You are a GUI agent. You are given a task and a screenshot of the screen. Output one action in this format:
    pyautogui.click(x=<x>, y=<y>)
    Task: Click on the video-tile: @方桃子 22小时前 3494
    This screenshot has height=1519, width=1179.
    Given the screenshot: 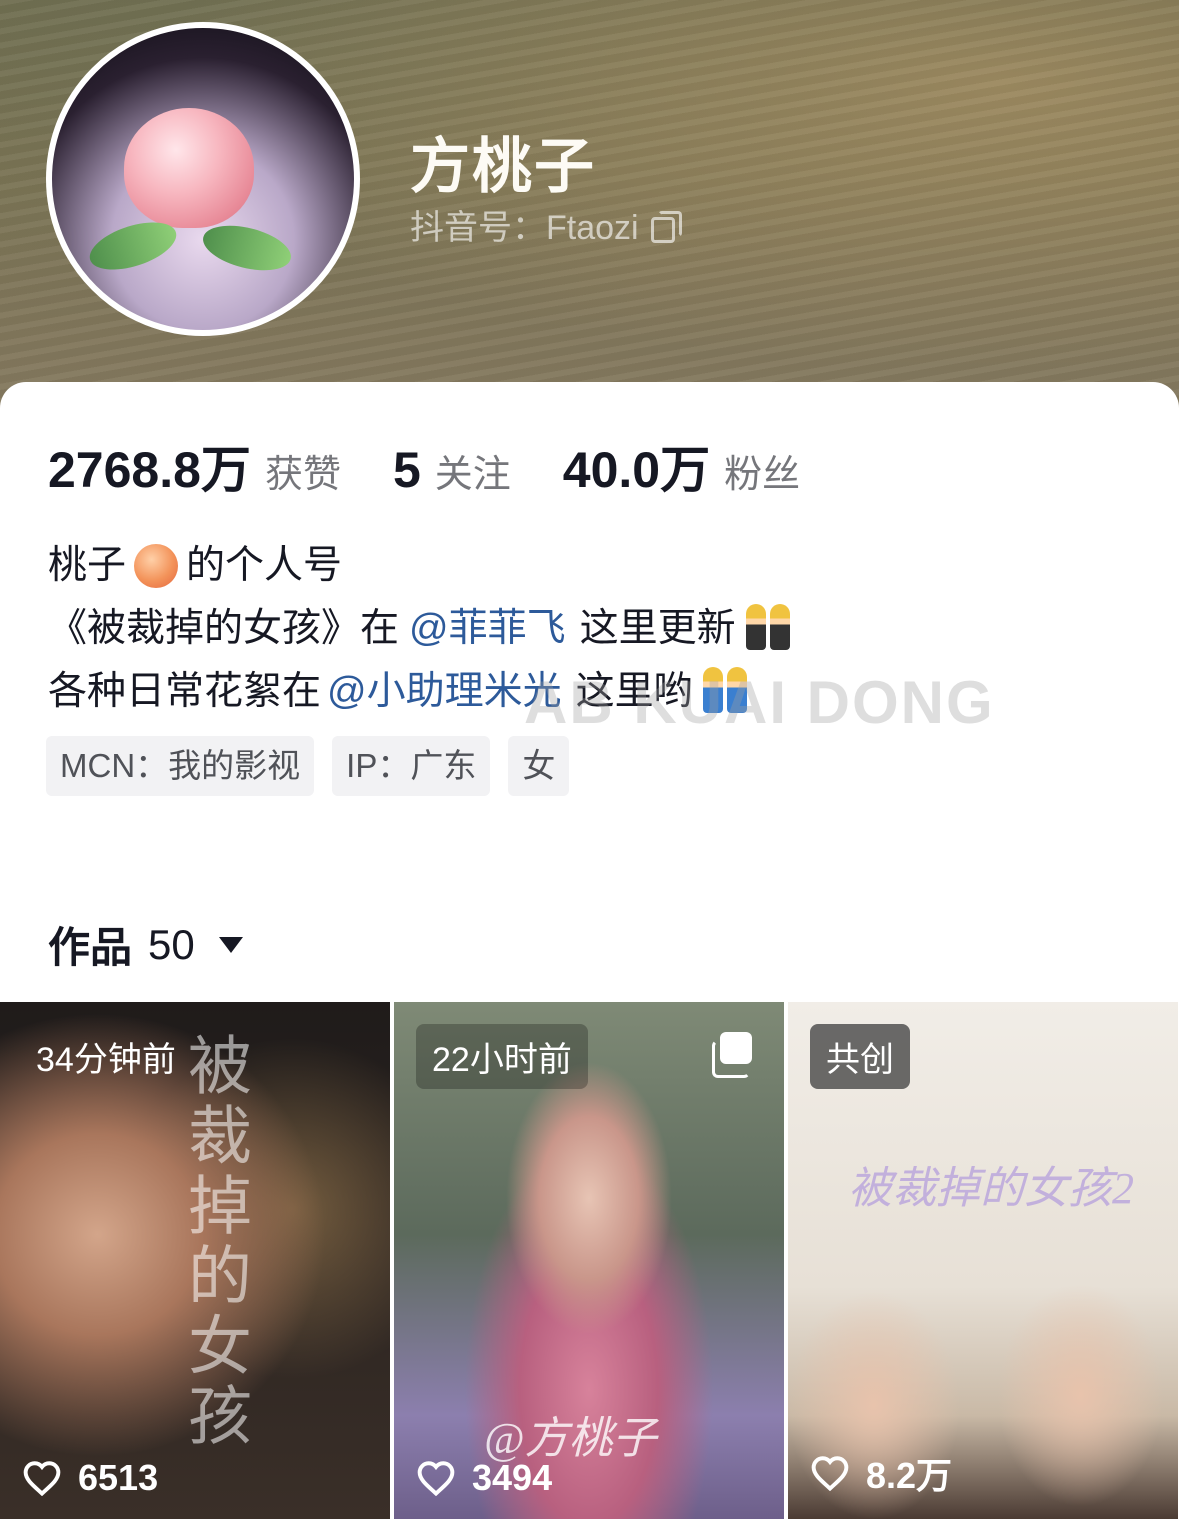 What is the action you would take?
    pyautogui.click(x=589, y=1260)
    